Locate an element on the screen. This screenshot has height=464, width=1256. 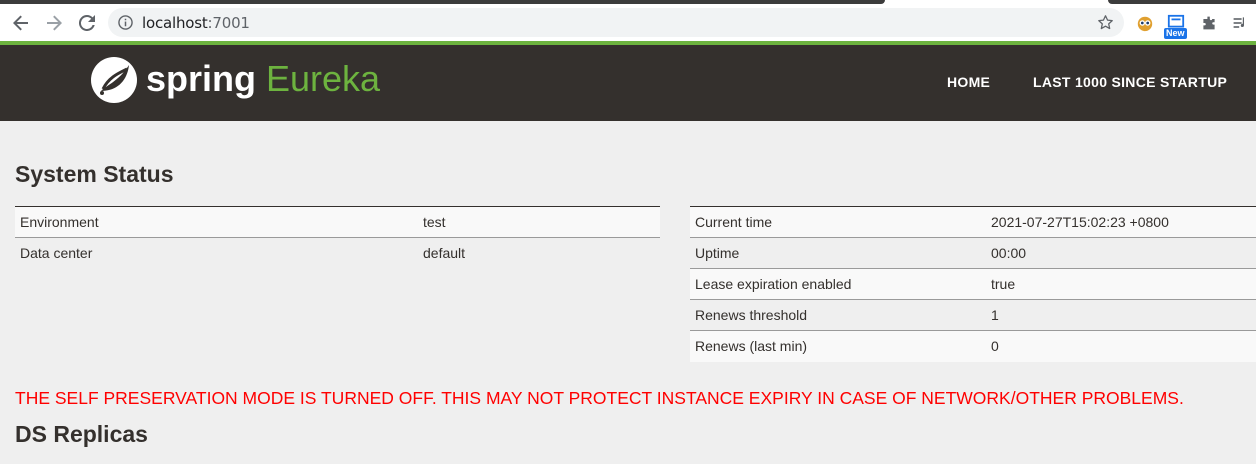
info-icon is located at coordinates (125, 22).